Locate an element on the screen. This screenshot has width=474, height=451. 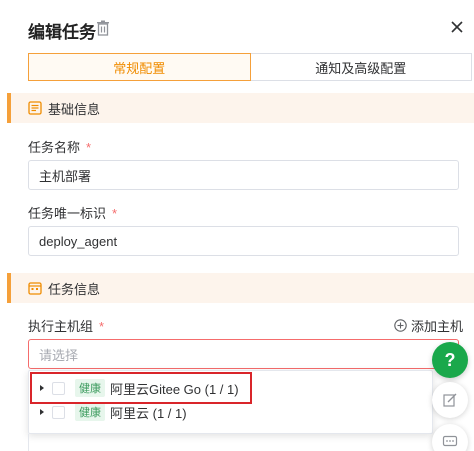
plus-circle-icon is located at coordinates (400, 325).